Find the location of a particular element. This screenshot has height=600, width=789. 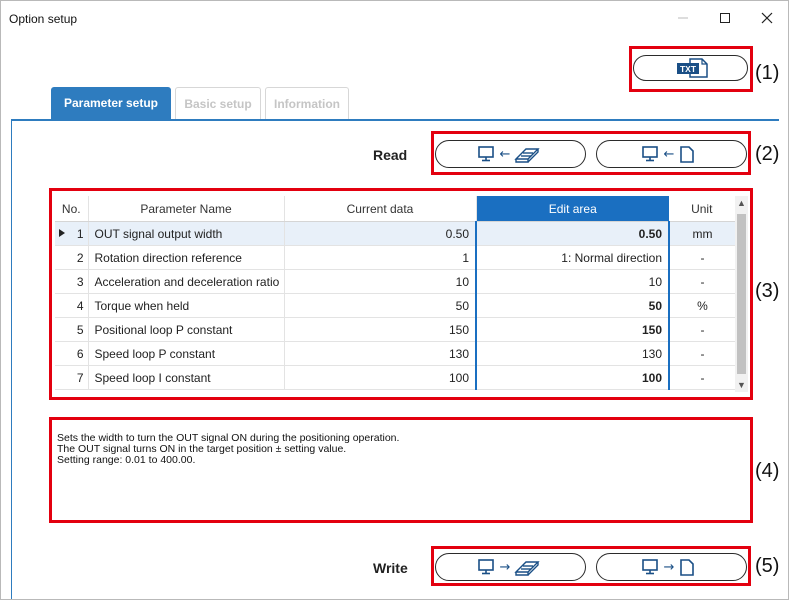

txt-icon-label: TXT is located at coordinates (687, 69).